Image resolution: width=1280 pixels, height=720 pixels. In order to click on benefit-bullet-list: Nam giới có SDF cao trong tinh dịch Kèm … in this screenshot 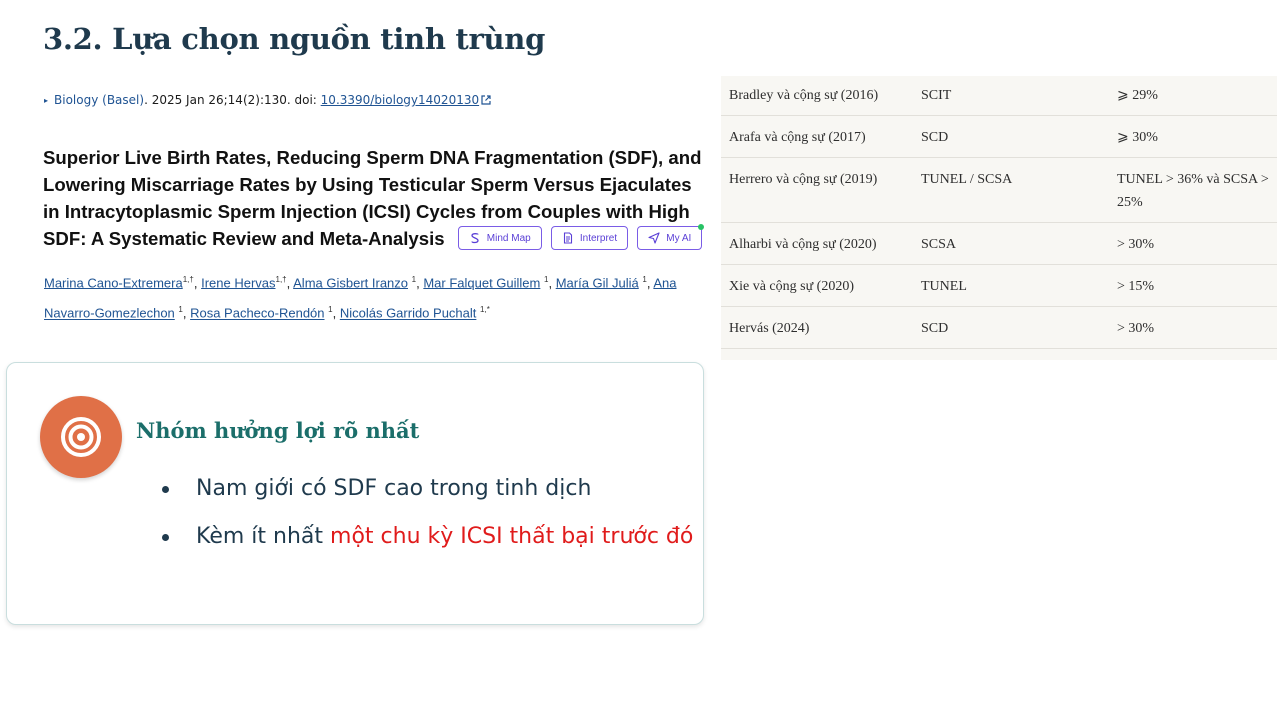, I will do `click(426, 519)`.